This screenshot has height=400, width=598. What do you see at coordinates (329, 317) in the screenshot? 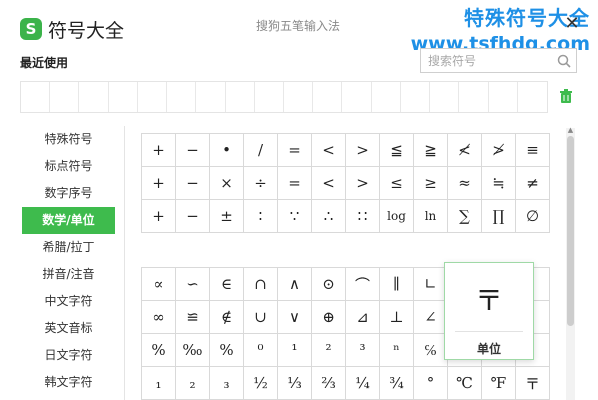
I see `symbol-cell: ⊕` at bounding box center [329, 317].